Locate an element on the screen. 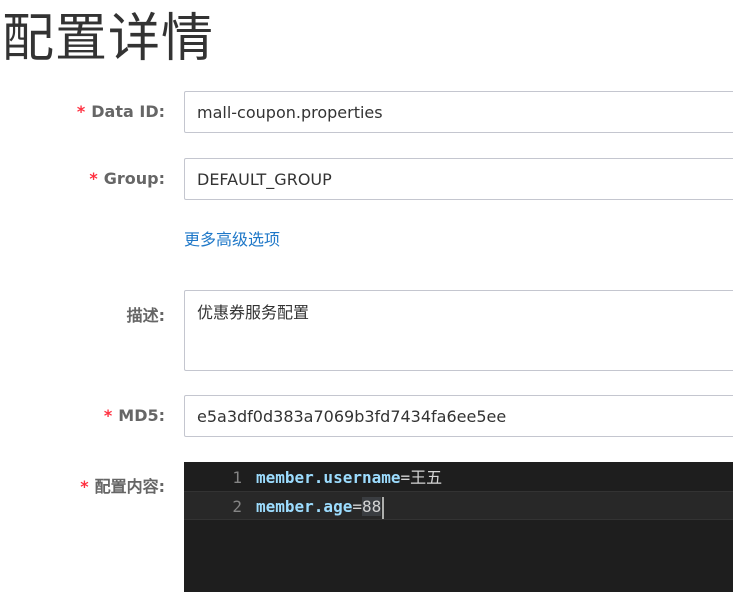 This screenshot has width=733, height=592. group-row: * Group: is located at coordinates (366, 179).